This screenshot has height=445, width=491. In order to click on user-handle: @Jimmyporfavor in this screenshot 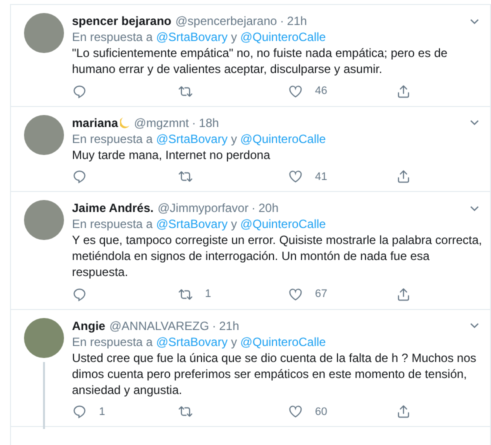, I will do `click(203, 208)`.